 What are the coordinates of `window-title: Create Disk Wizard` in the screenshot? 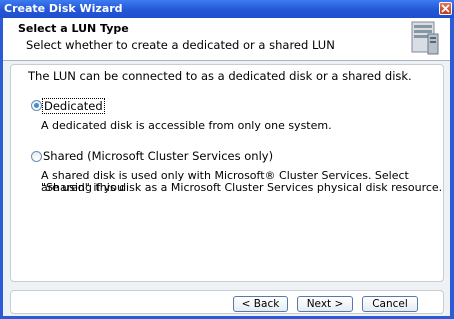 It's located at (63, 8).